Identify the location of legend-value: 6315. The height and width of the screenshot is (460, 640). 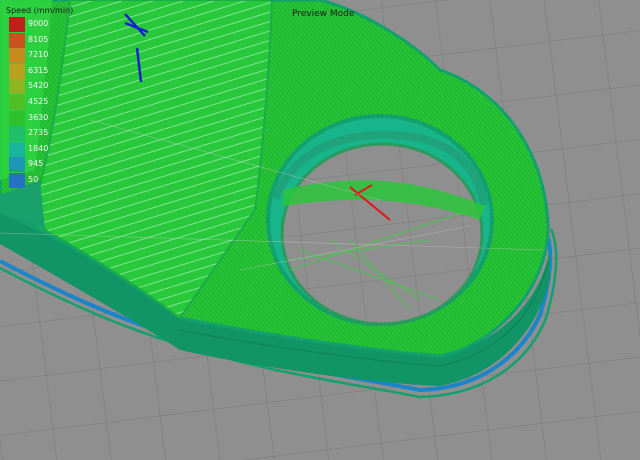
(38, 70).